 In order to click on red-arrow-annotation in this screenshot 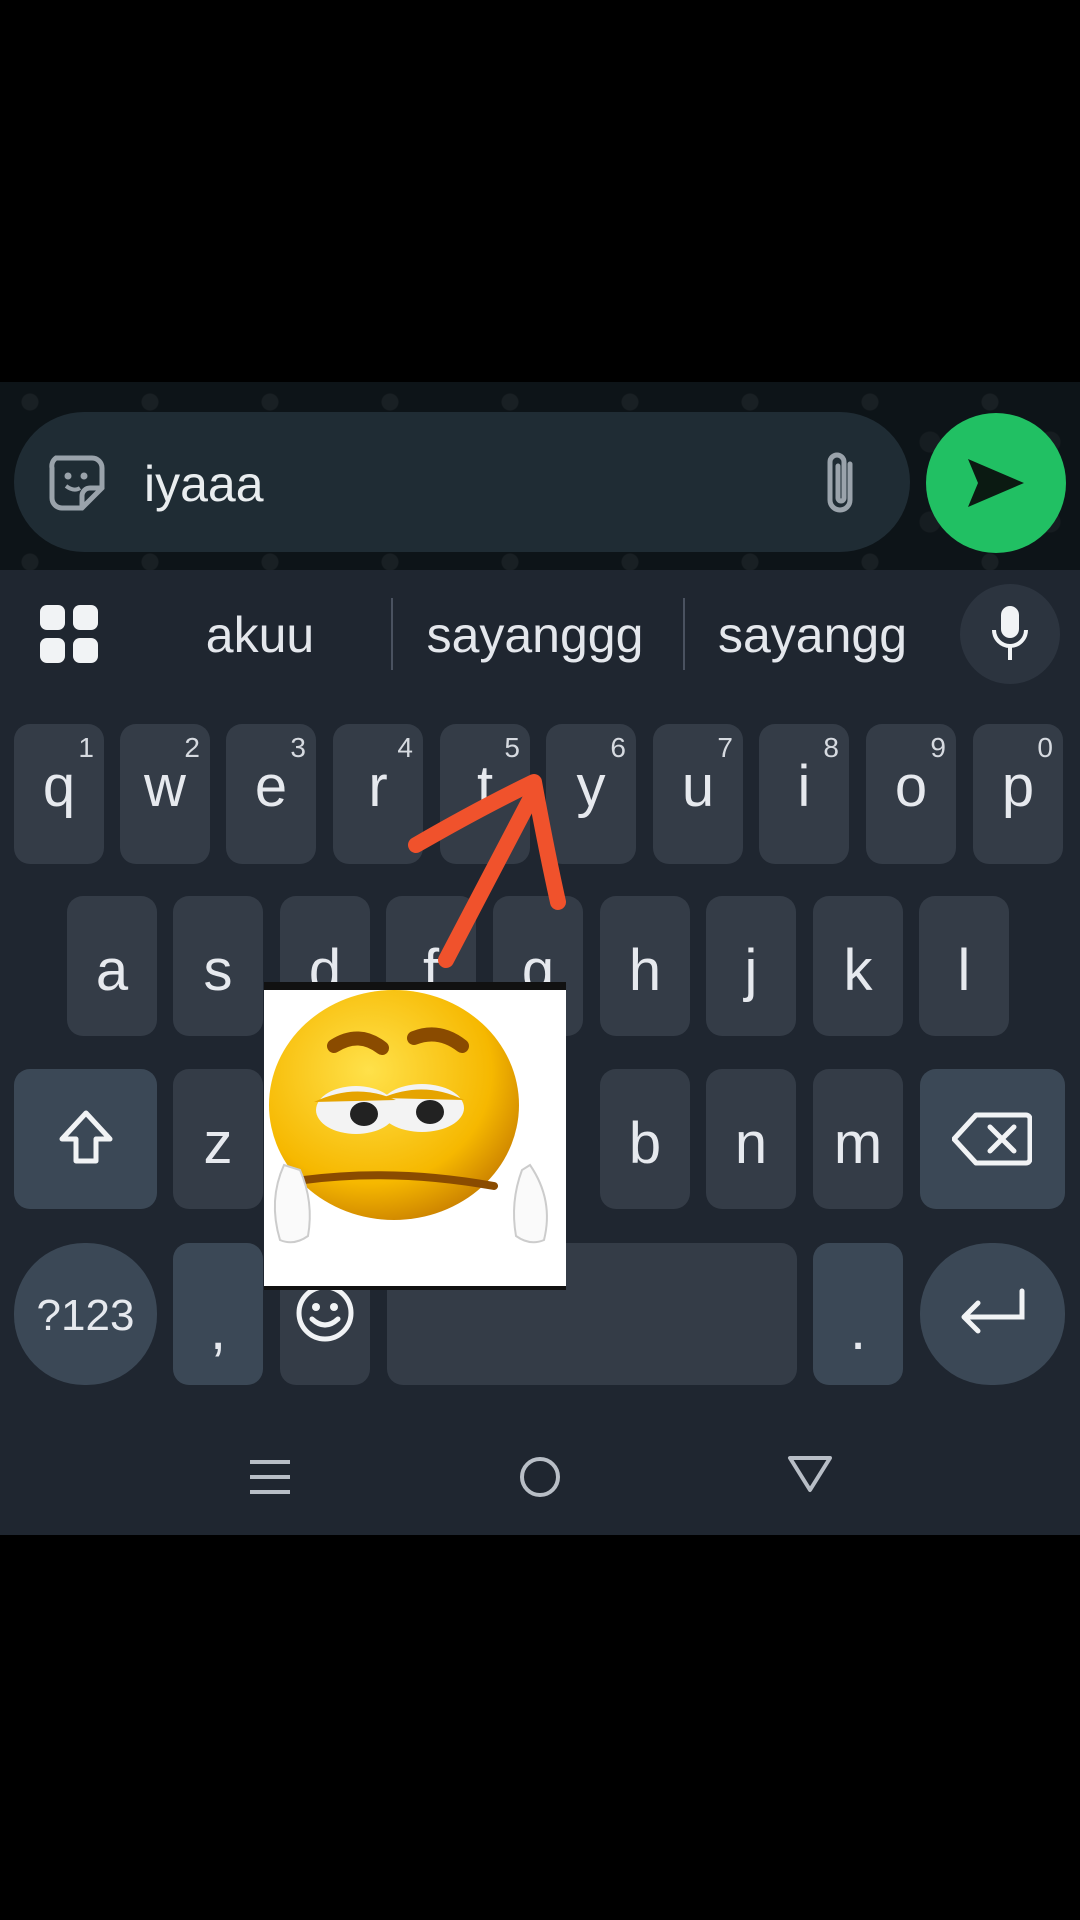, I will do `click(487, 871)`.